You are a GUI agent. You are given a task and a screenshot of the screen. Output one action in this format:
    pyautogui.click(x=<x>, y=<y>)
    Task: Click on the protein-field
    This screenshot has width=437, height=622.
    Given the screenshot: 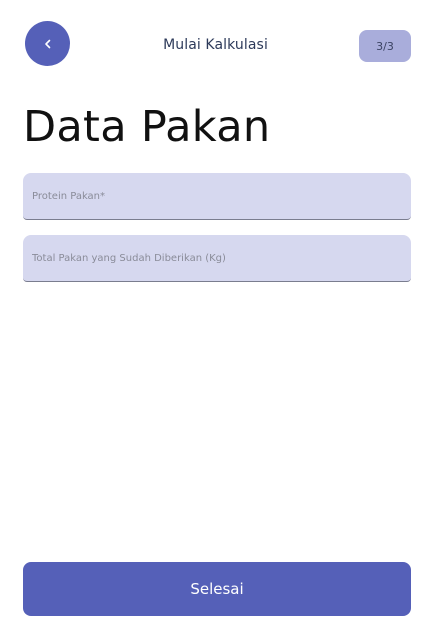 What is the action you would take?
    pyautogui.click(x=217, y=196)
    